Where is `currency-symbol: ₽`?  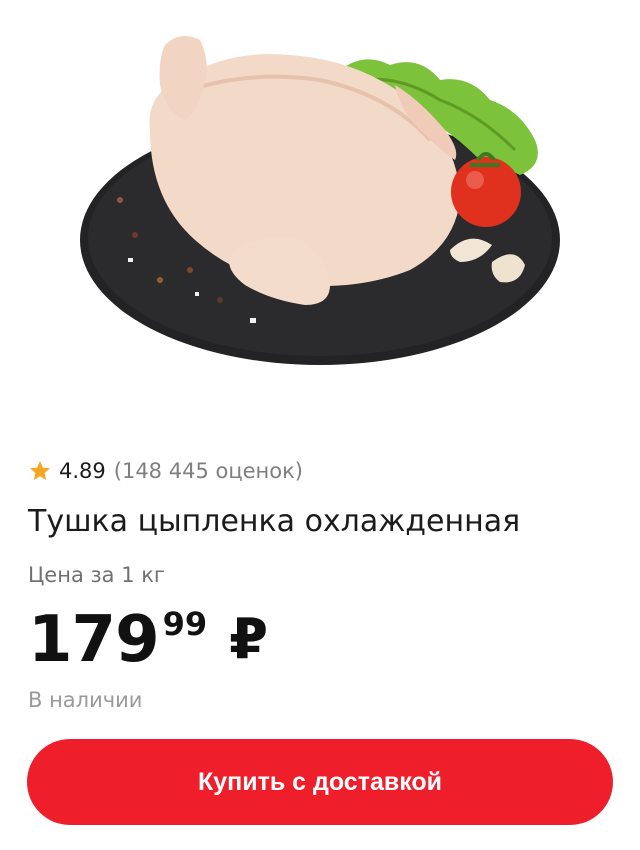
currency-symbol: ₽ is located at coordinates (249, 639).